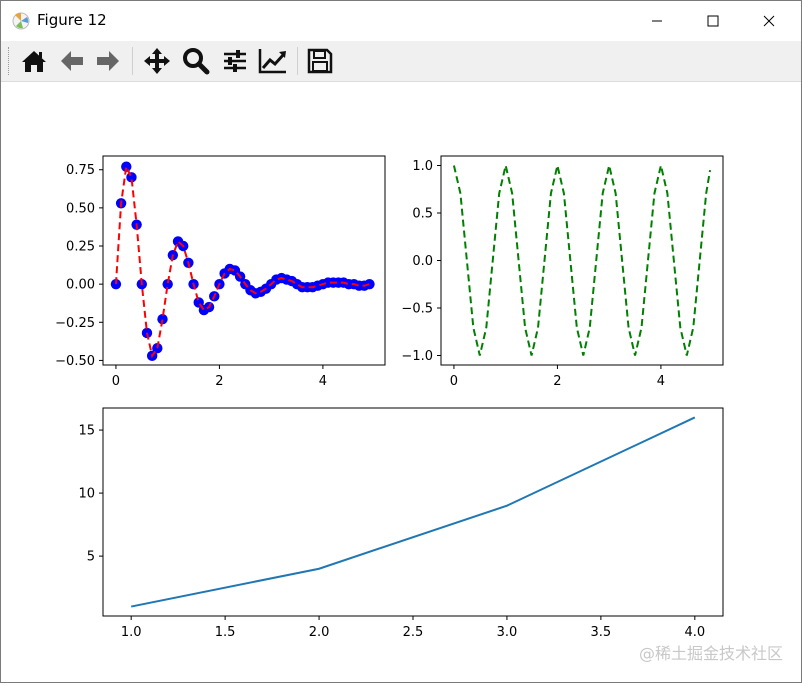 This screenshot has height=686, width=802. I want to click on x-tick-label: 1.0, so click(131, 632).